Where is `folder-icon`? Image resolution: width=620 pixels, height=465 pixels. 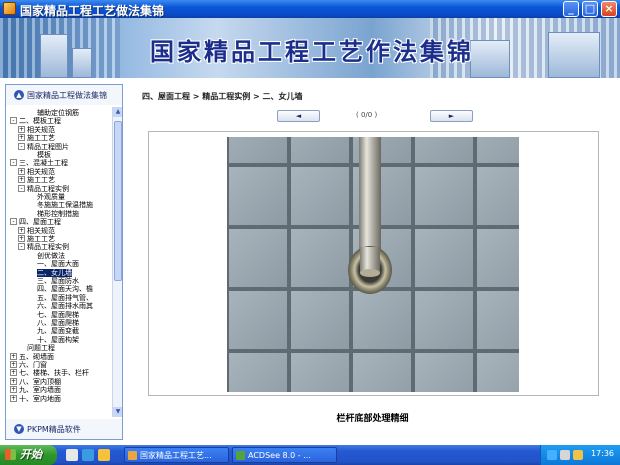
folder-icon is located at coordinates (104, 455).